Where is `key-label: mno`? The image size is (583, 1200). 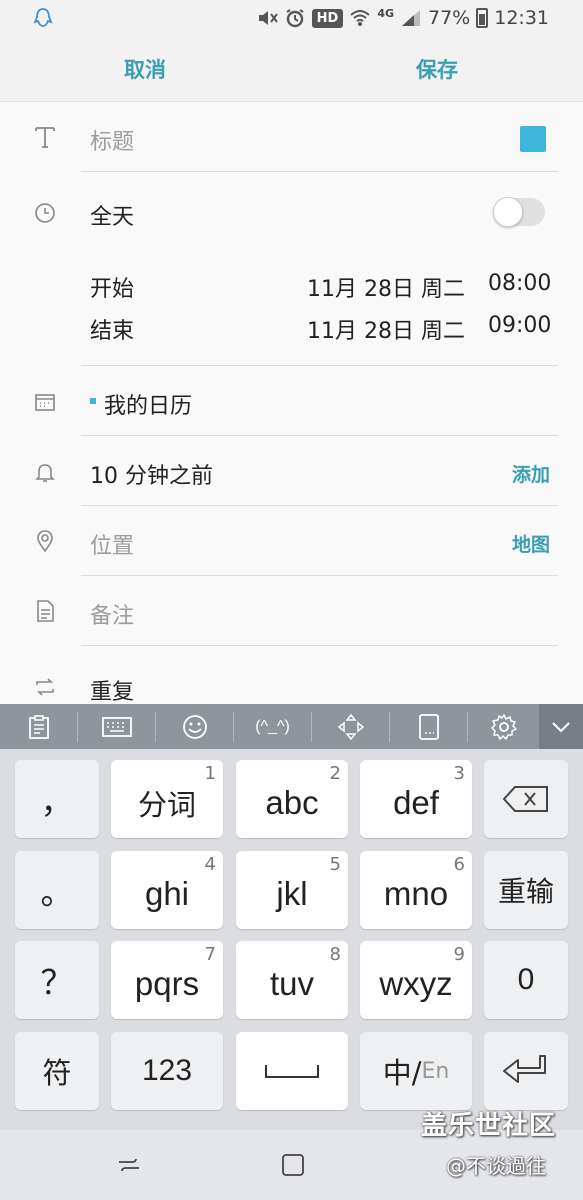 key-label: mno is located at coordinates (416, 893).